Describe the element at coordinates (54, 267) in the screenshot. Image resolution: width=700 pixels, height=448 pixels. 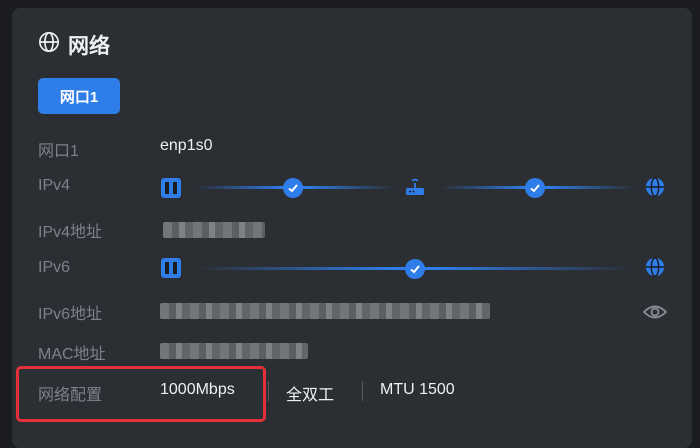
I see `ipv6-label: IPv6` at that location.